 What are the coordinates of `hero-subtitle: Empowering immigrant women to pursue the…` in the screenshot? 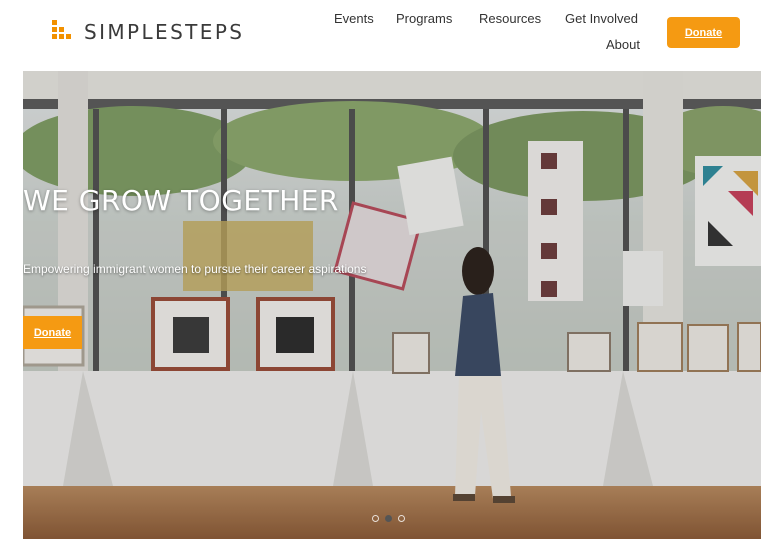 It's located at (195, 269).